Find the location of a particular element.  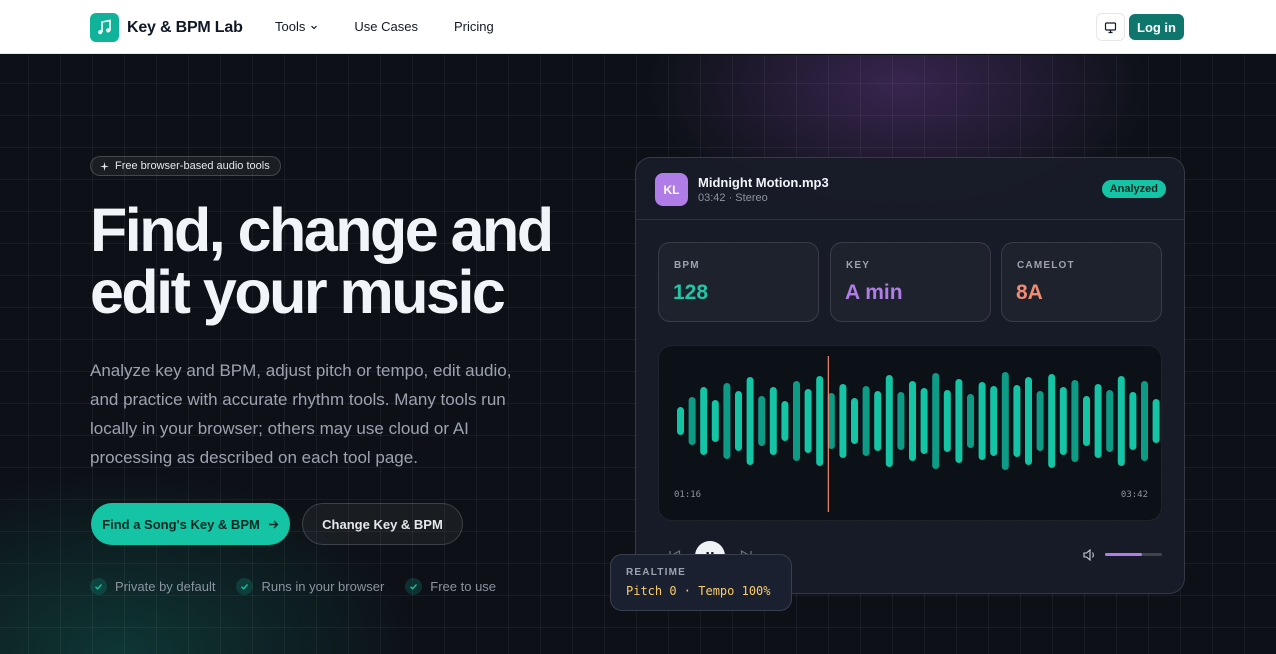

brand-name: Key & BPM Lab is located at coordinates (185, 27).